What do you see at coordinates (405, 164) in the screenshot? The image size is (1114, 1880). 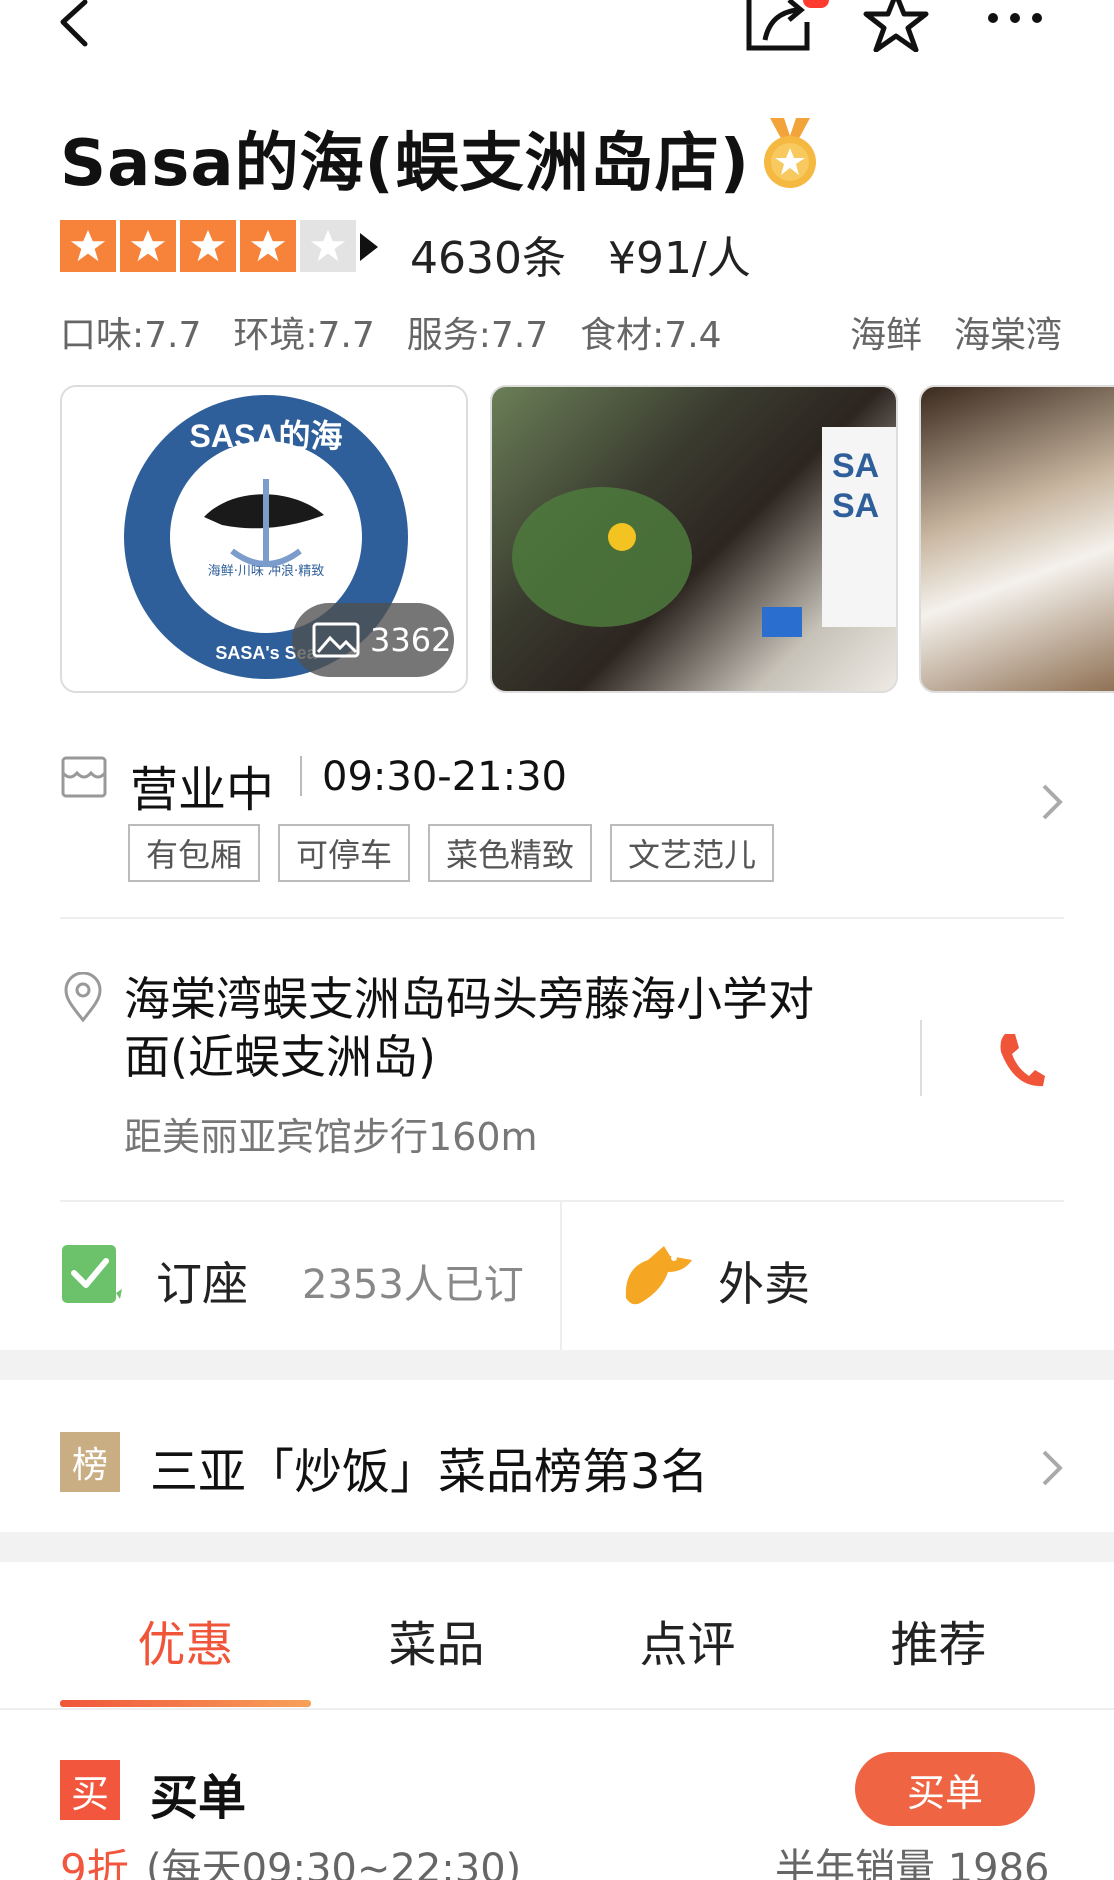 I see `shop-name: Sasa的海(蜈支洲岛店)` at bounding box center [405, 164].